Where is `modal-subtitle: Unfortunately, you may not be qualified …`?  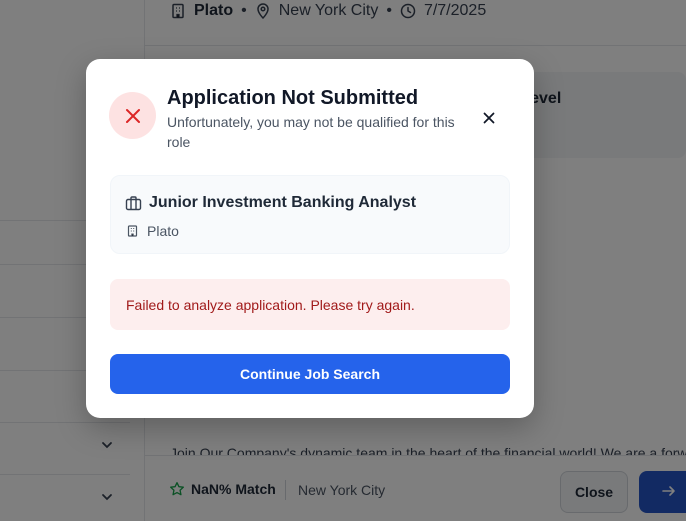 modal-subtitle: Unfortunately, you may not be qualified … is located at coordinates (311, 132).